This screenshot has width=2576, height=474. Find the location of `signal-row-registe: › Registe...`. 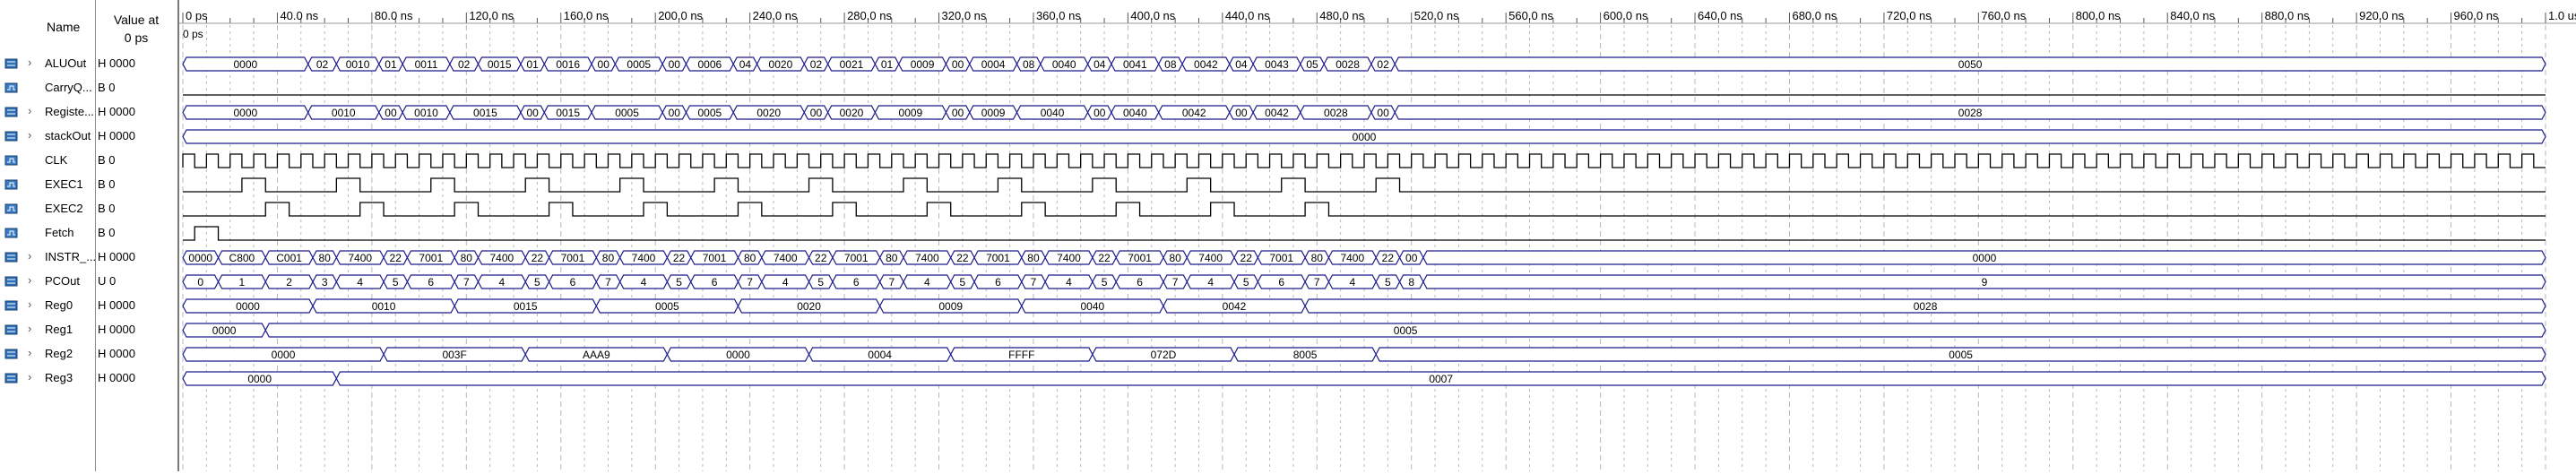

signal-row-registe: › Registe... is located at coordinates (47, 112).